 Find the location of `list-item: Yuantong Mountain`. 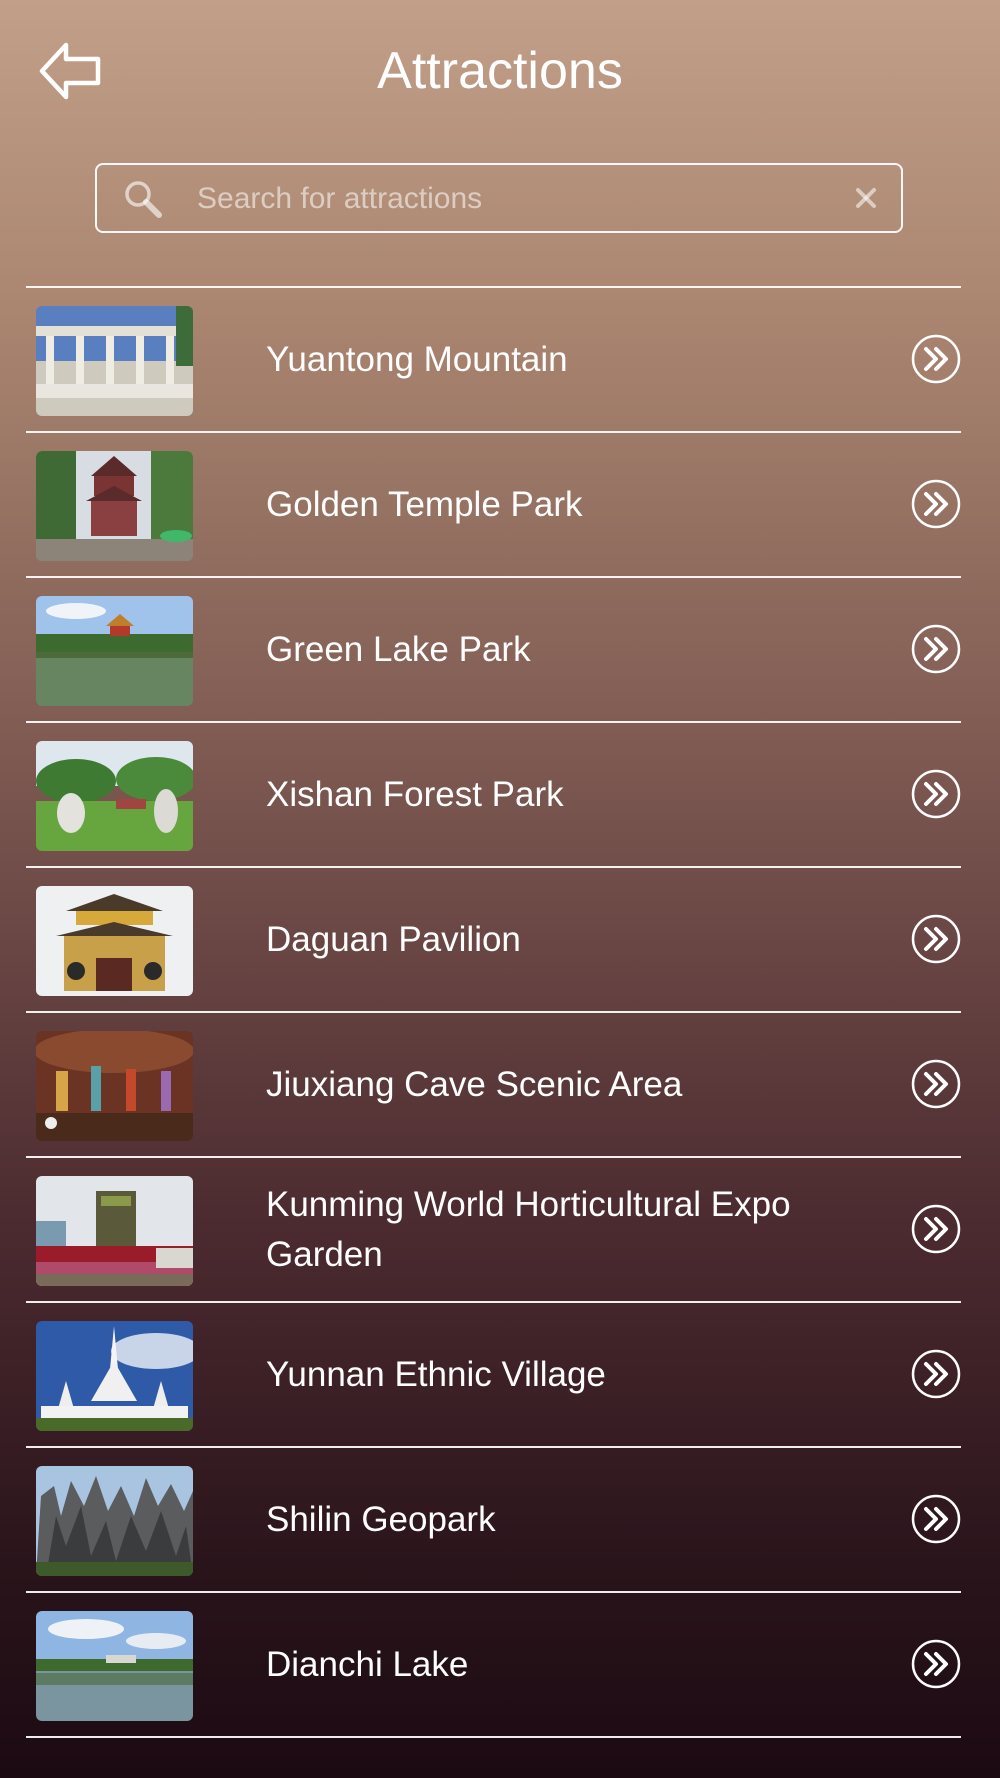

list-item: Yuantong Mountain is located at coordinates (493, 359).